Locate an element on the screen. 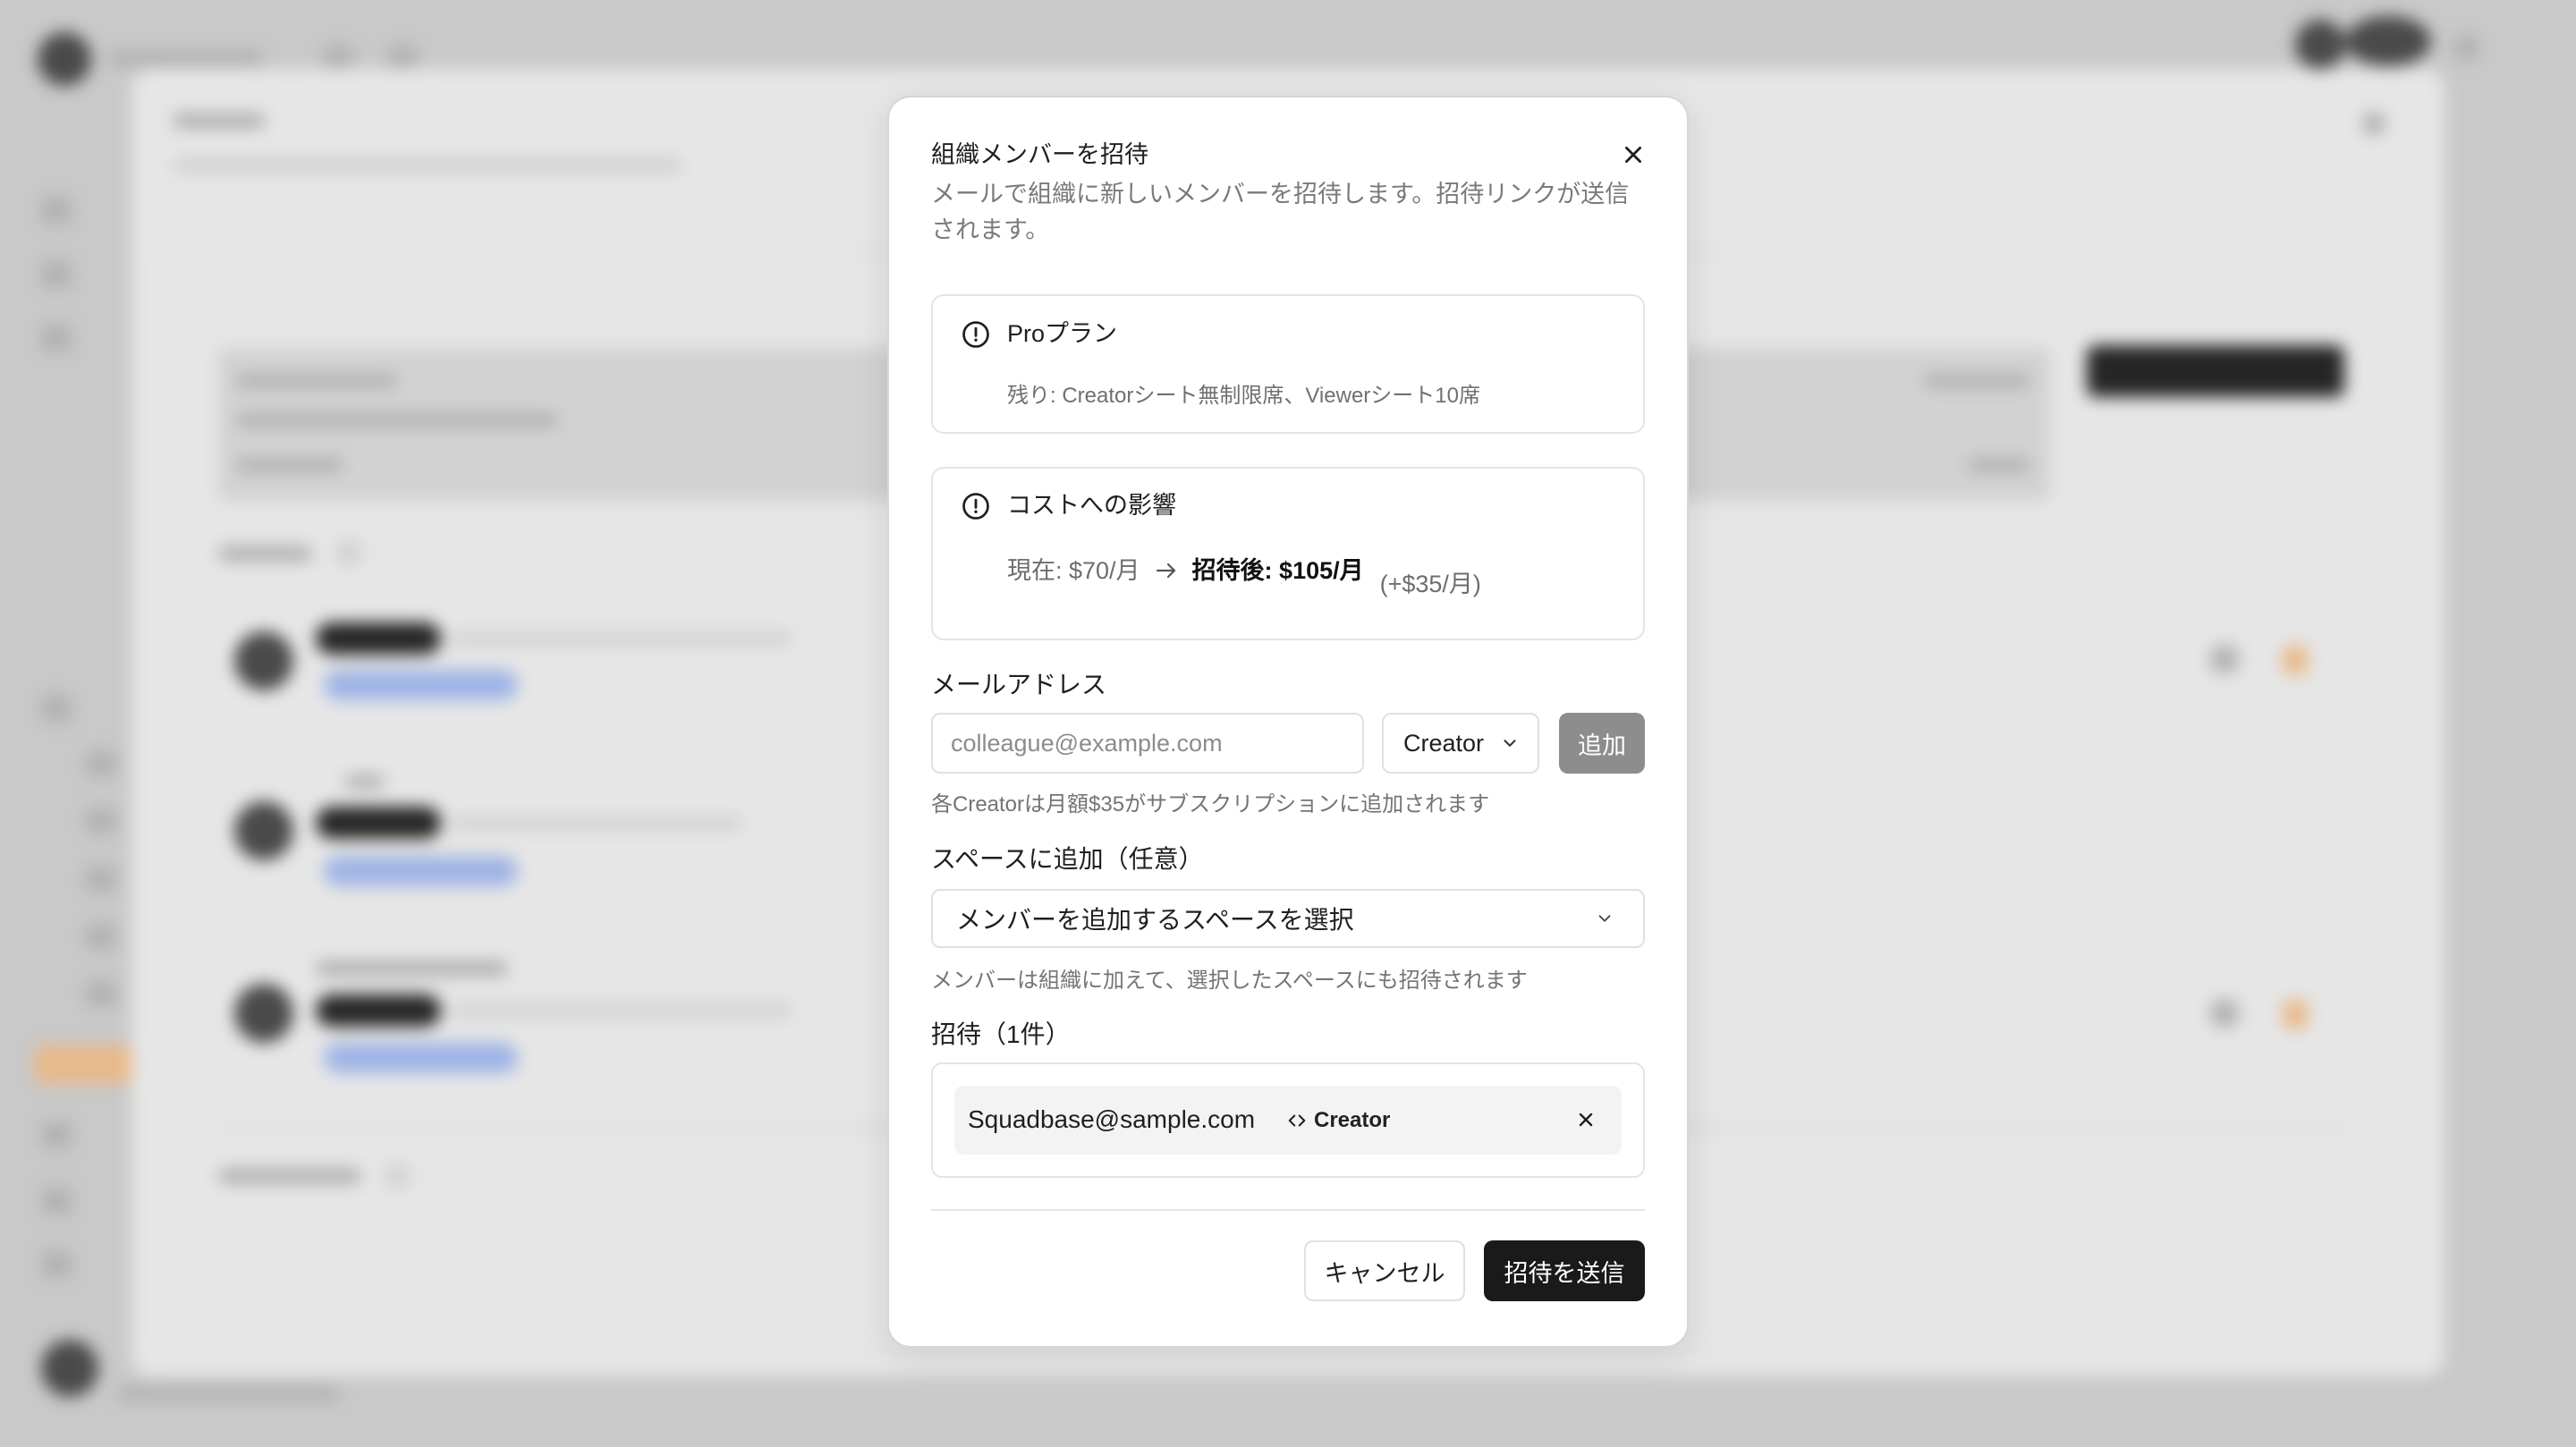  current-cost: 現在: $70/月 is located at coordinates (1073, 570).